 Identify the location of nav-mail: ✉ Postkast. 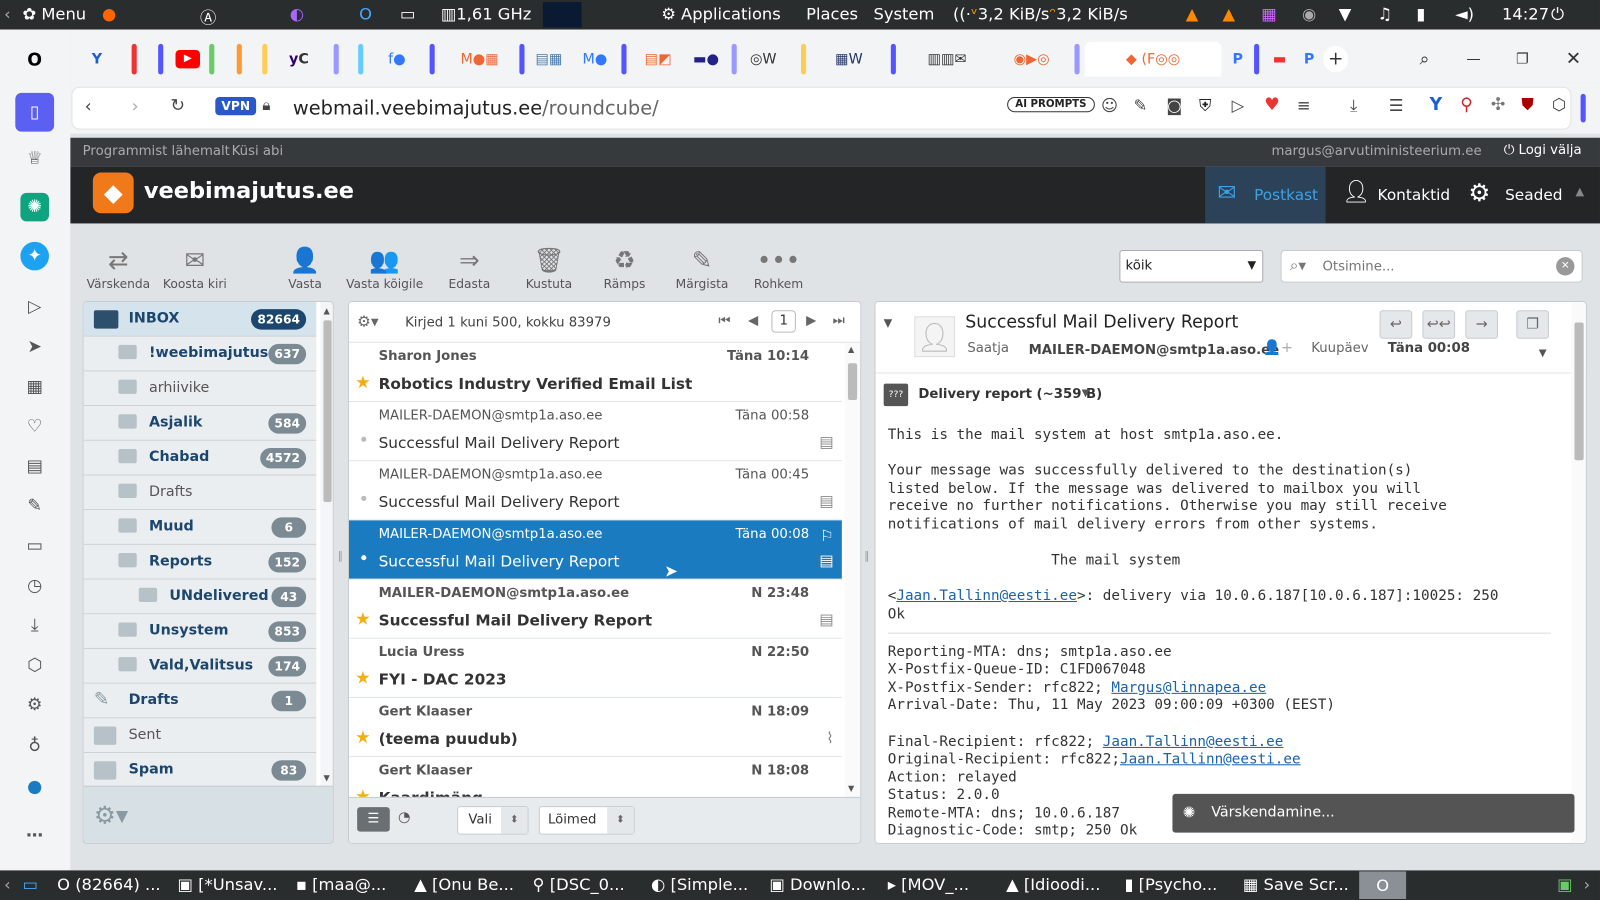
(1265, 195).